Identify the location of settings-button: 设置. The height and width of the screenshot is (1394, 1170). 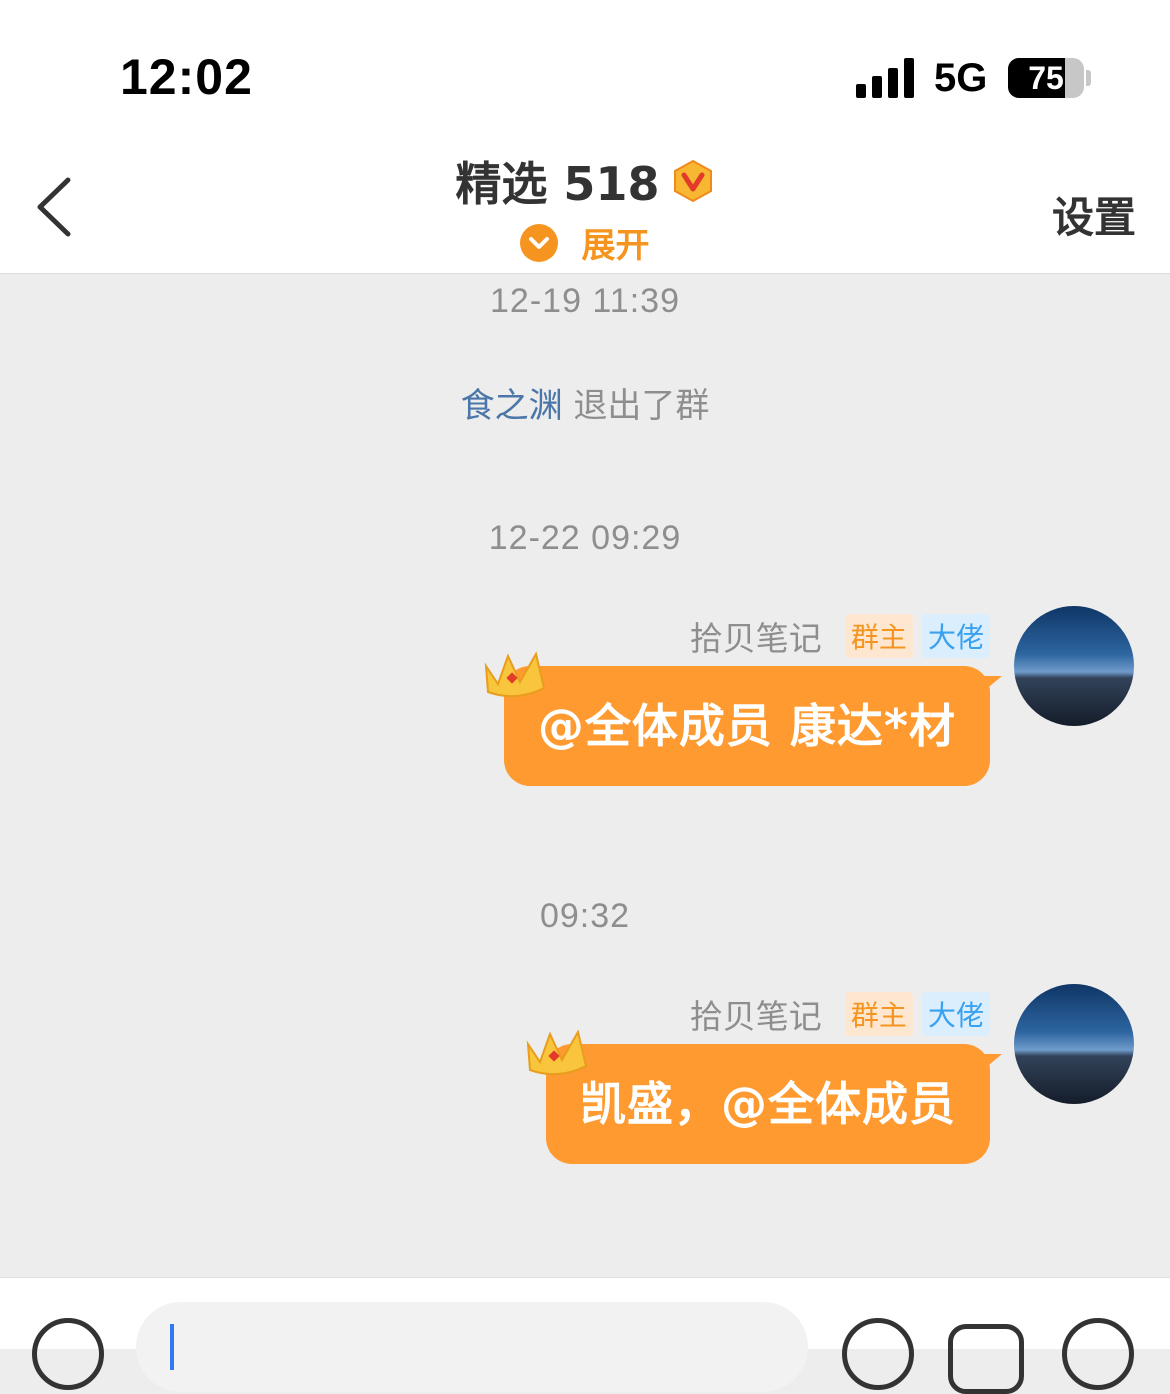
(1094, 214).